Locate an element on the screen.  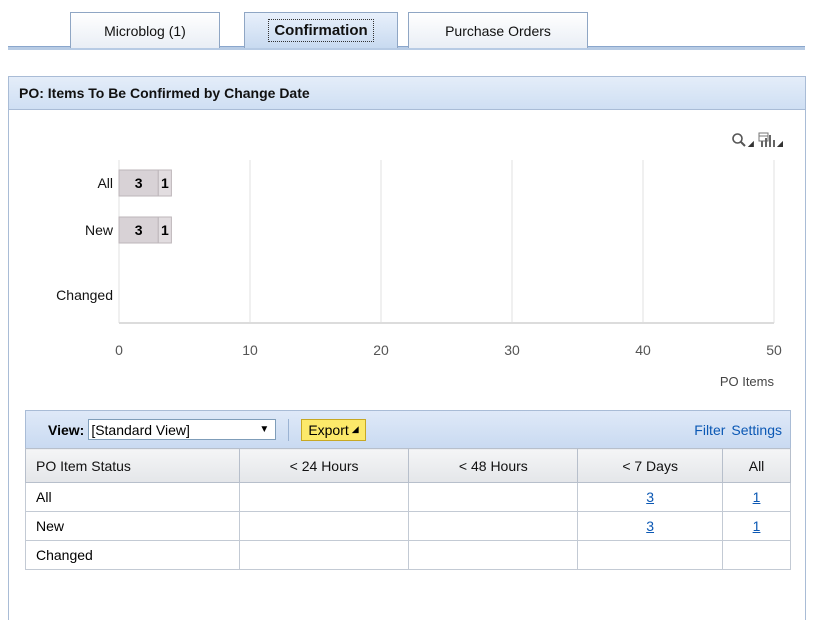
view-select-value: [Standard View] is located at coordinates (140, 429).